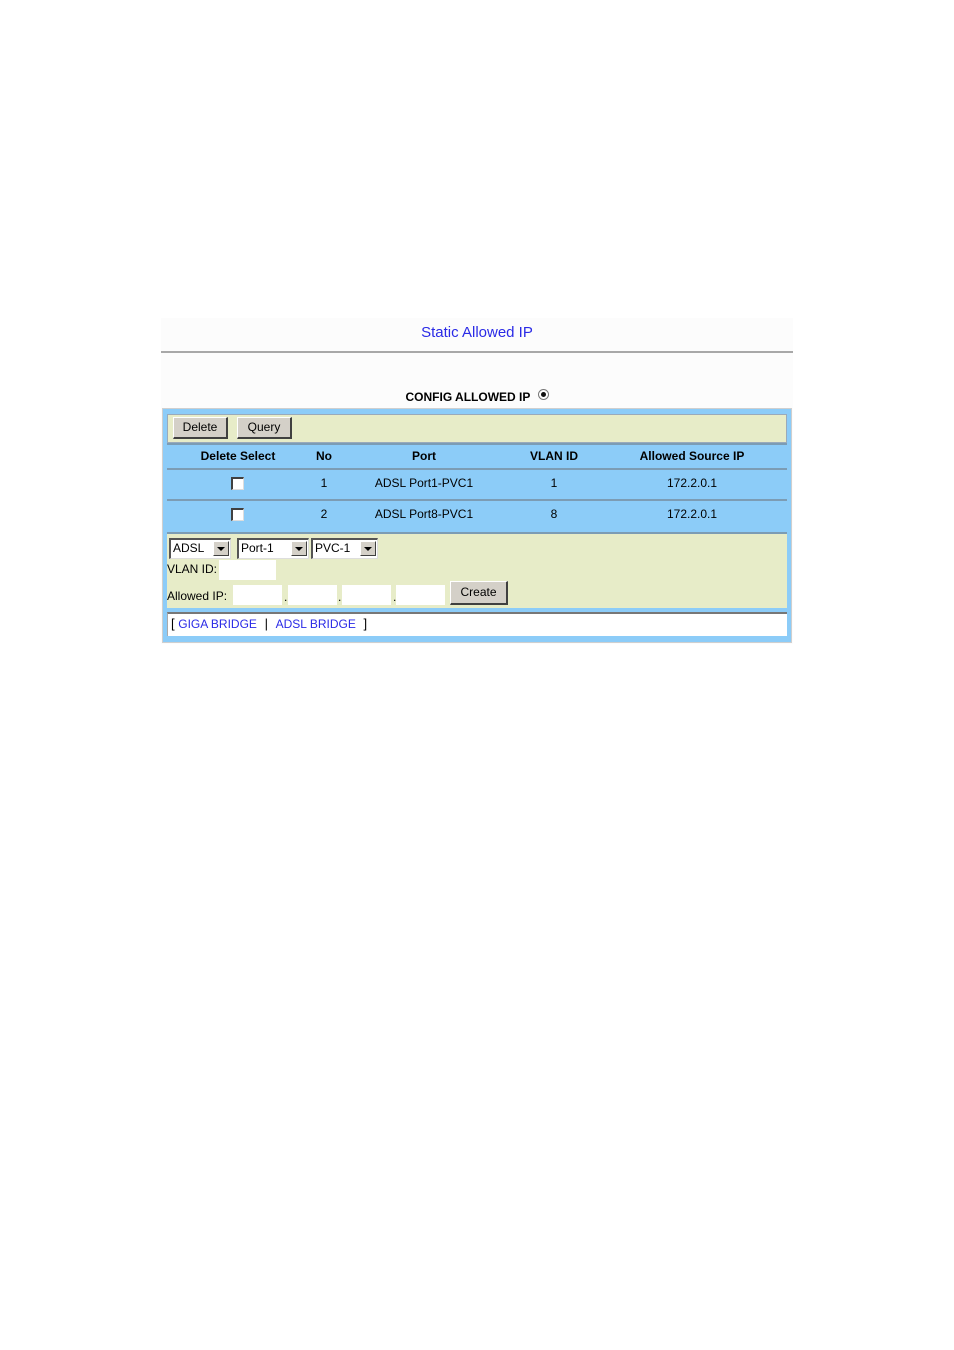 The width and height of the screenshot is (954, 1350). Describe the element at coordinates (477, 332) in the screenshot. I see `page-title: Static Allowed IP` at that location.